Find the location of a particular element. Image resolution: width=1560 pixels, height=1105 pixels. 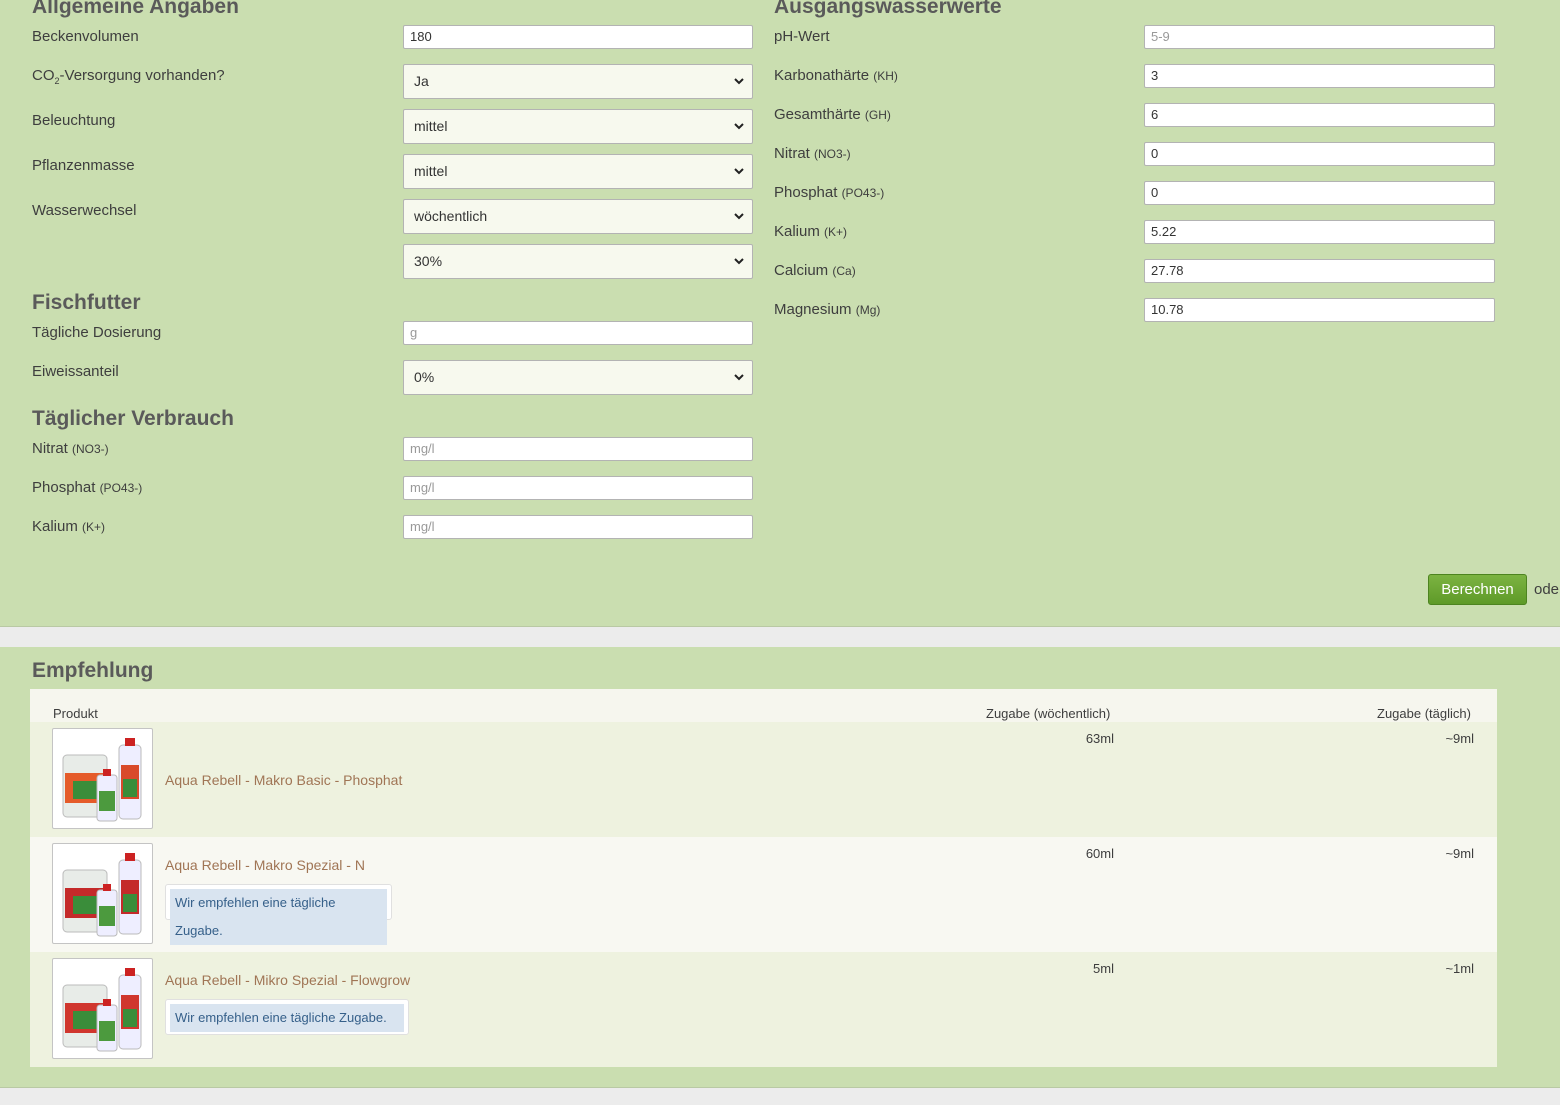

product-link: Aqua Rebell - Mikro Spezial - Flowgrow is located at coordinates (287, 980).